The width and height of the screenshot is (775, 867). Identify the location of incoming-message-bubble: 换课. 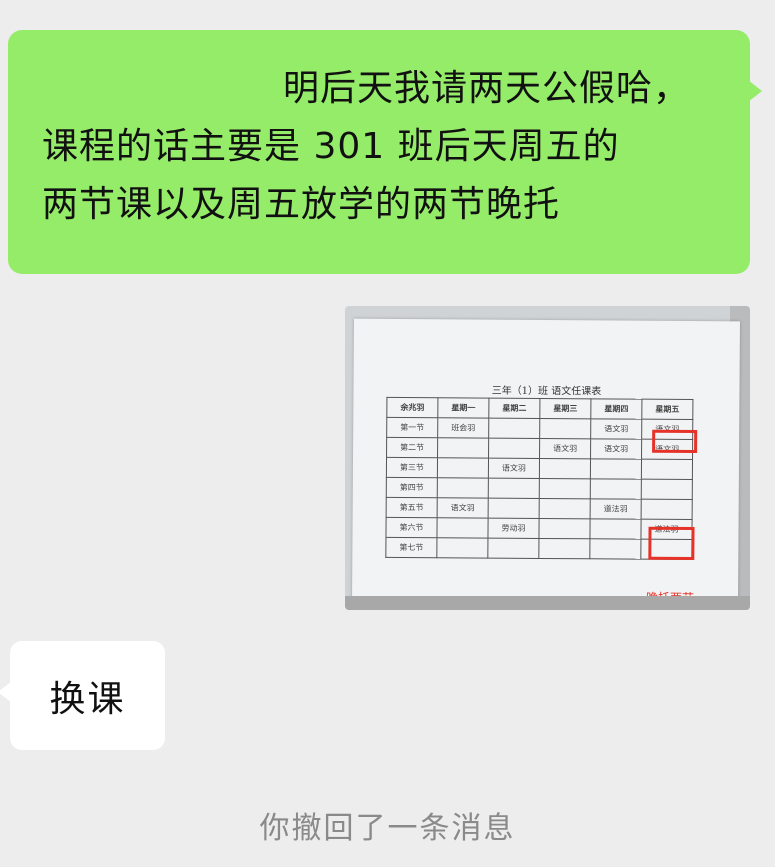
(82, 695).